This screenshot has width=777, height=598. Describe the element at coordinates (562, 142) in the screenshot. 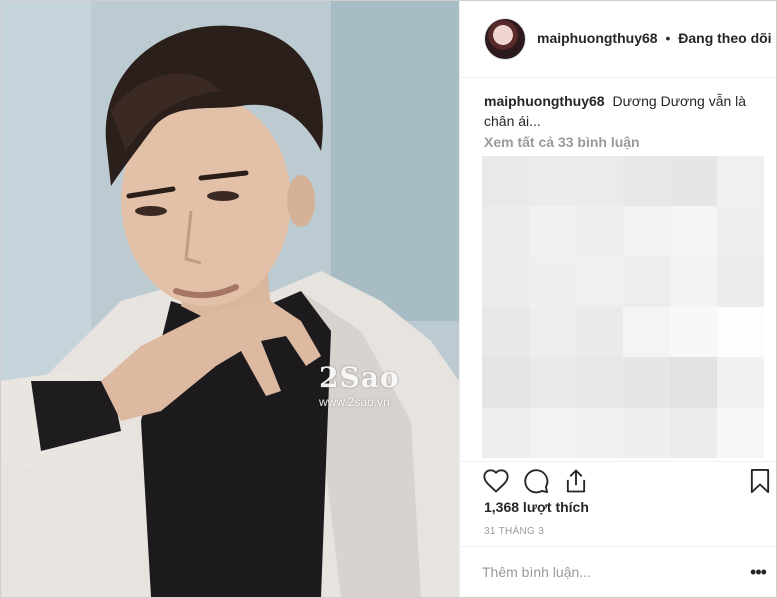

I see `view-all-comments-link: Xem tất cả 33 bình luận` at that location.